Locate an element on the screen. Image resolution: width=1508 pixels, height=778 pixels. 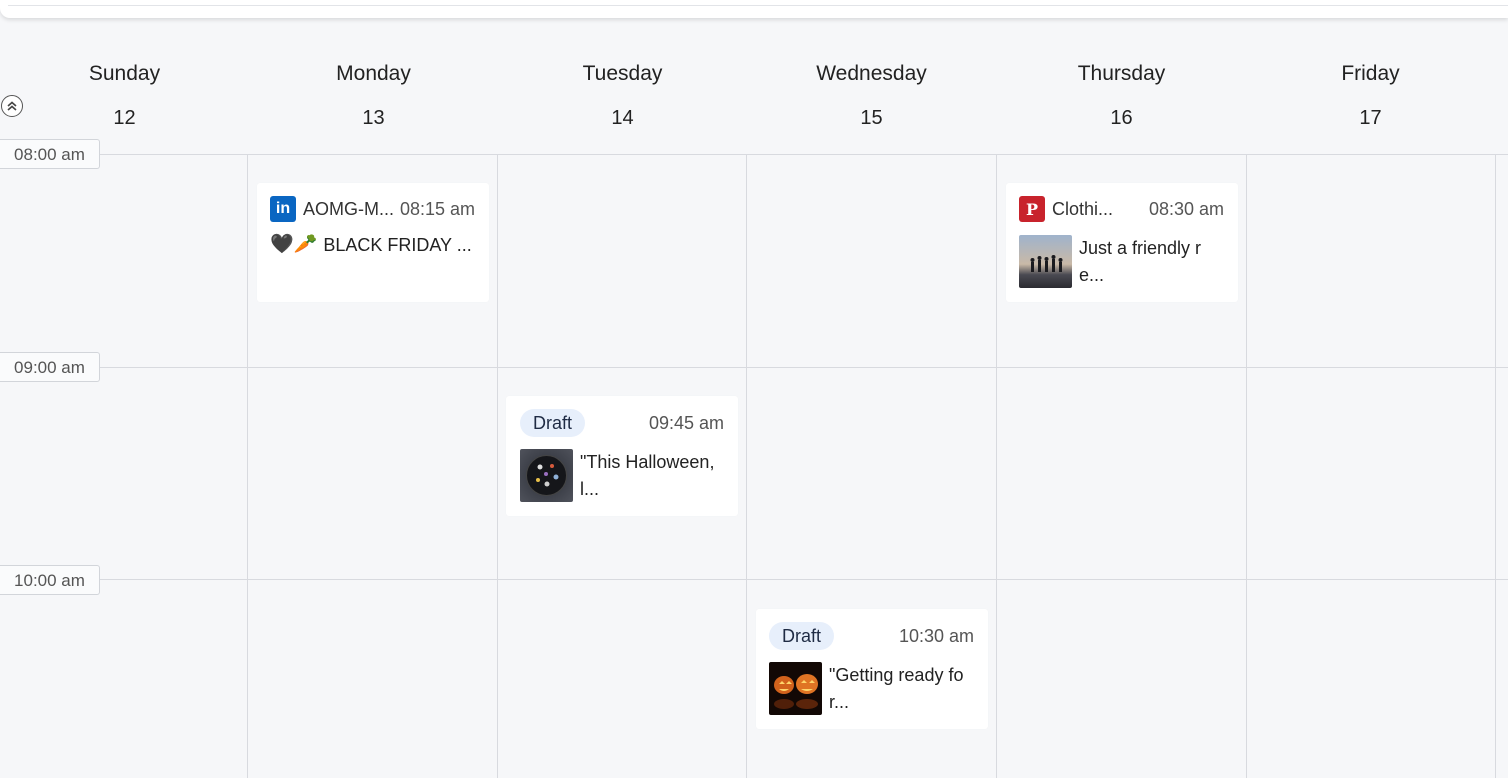
day-date: 12 is located at coordinates (124, 118).